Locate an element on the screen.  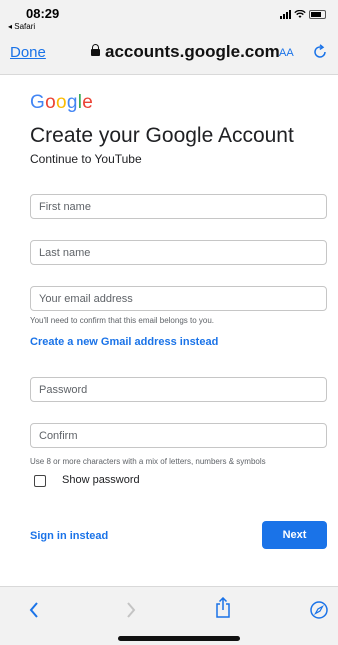
back-to-app-link: ◂ Safari is located at coordinates (21, 26).